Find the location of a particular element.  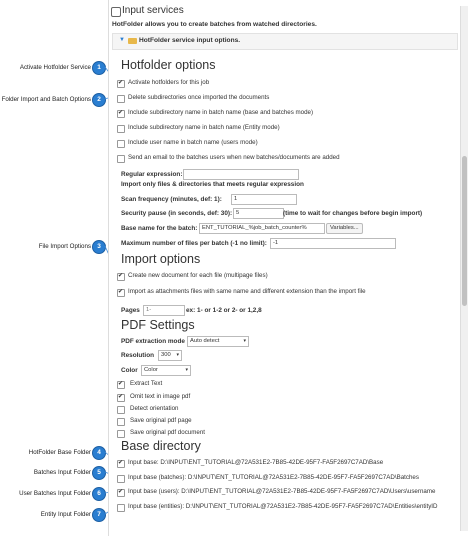

select-value: Auto detect is located at coordinates (205, 341).